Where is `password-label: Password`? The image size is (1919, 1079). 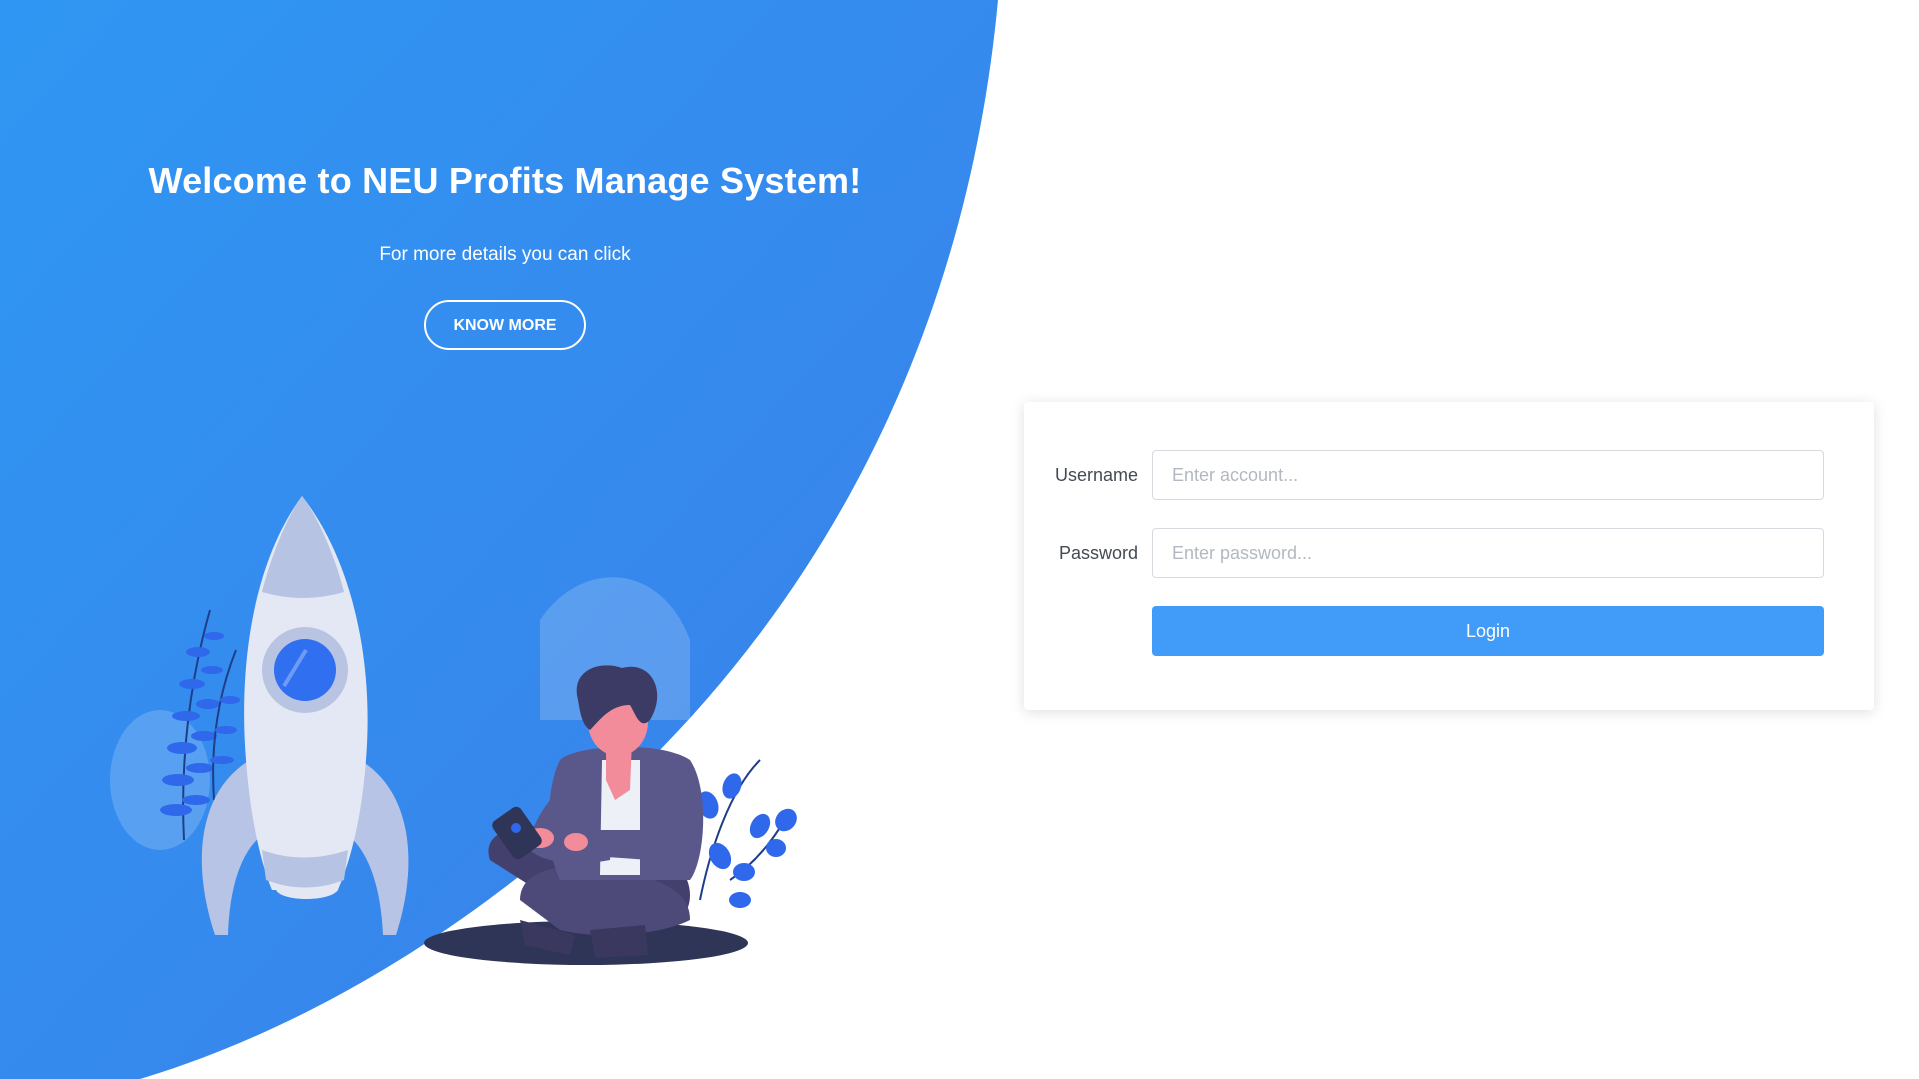
password-label: Password is located at coordinates (1098, 553).